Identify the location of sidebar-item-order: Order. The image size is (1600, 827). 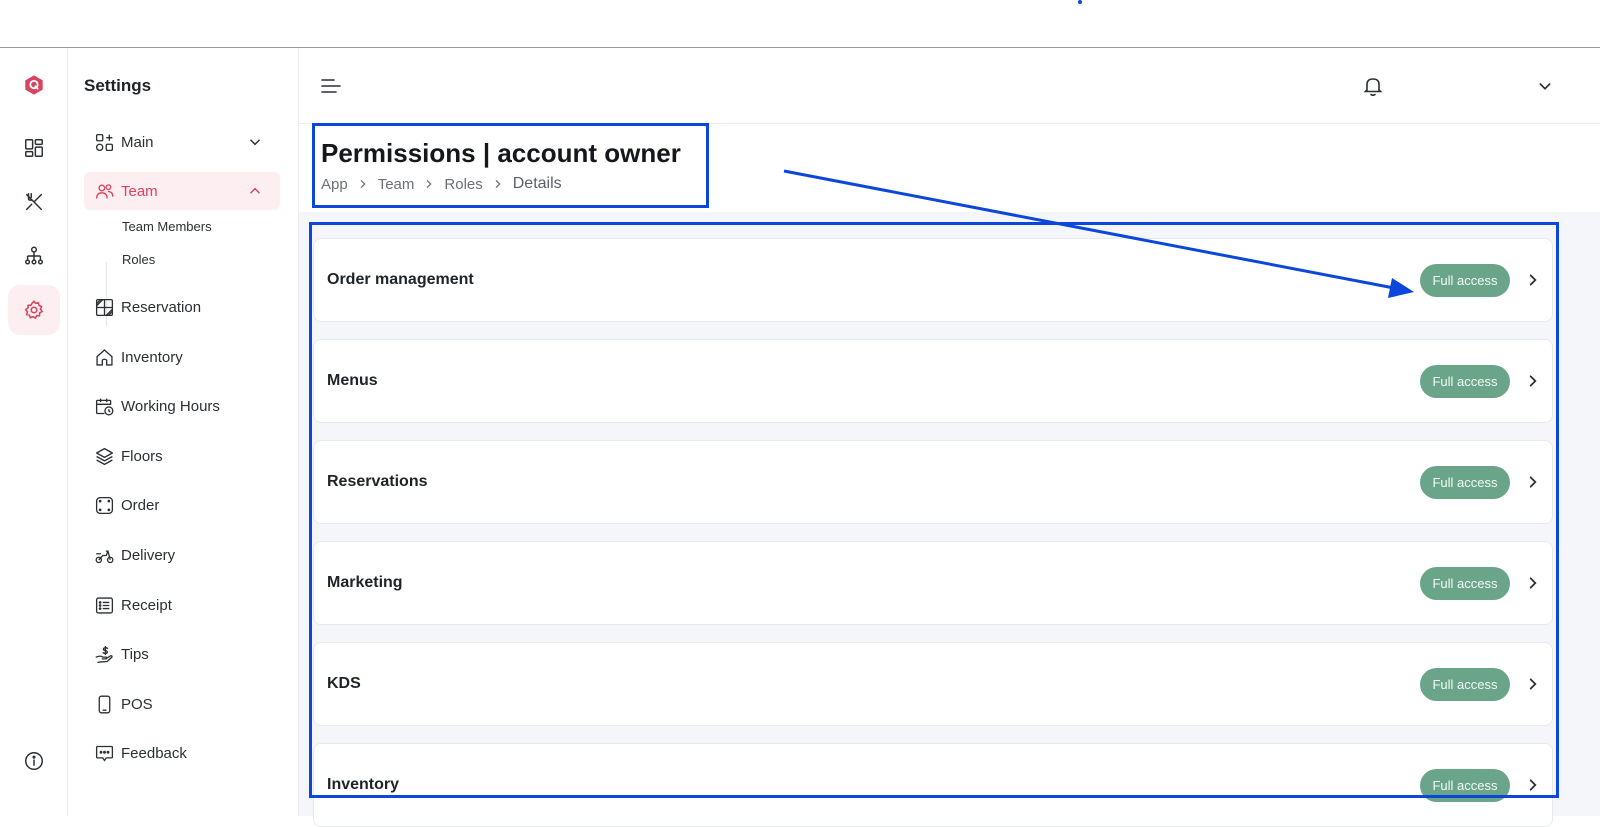
(182, 505).